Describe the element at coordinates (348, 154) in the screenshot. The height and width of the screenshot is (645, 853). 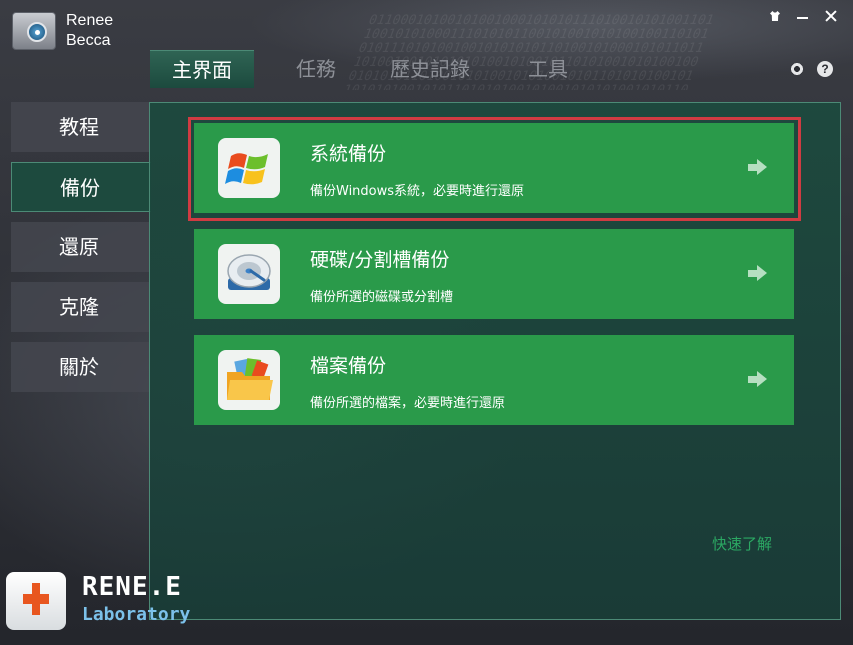
I see `card-title: 系統備份` at that location.